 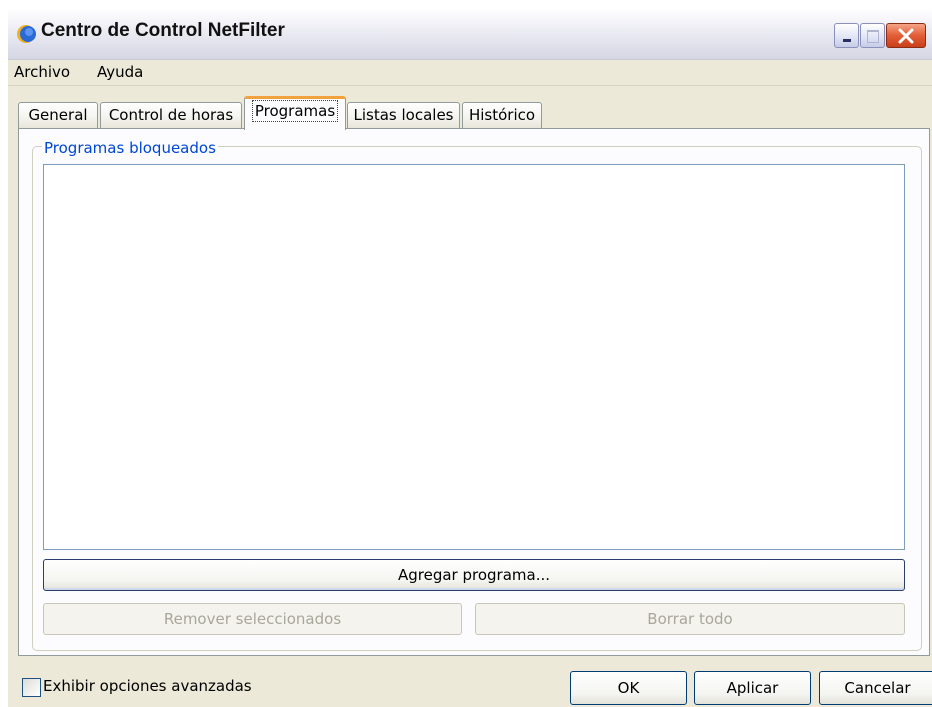 I want to click on groupbox-label: Programas bloqueados, so click(x=130, y=148).